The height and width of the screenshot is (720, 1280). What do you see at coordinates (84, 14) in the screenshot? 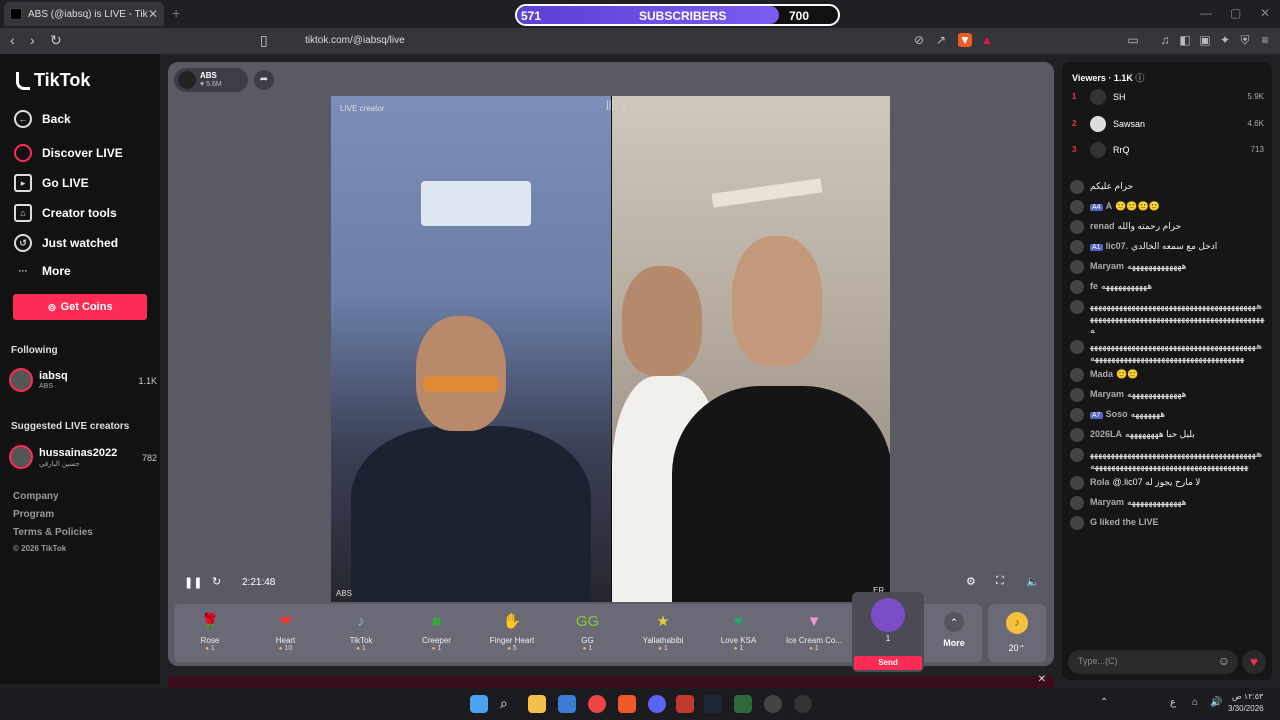
I see `browser-tab: ABS (@iabsq) is LIVE - TikTok ✕` at bounding box center [84, 14].